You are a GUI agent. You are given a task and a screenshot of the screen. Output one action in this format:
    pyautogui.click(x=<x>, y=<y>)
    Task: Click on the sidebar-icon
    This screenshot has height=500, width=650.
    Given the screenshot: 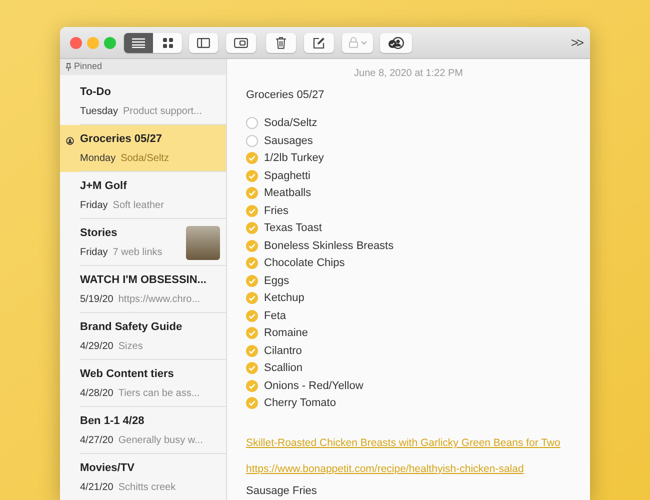 What is the action you would take?
    pyautogui.click(x=203, y=43)
    